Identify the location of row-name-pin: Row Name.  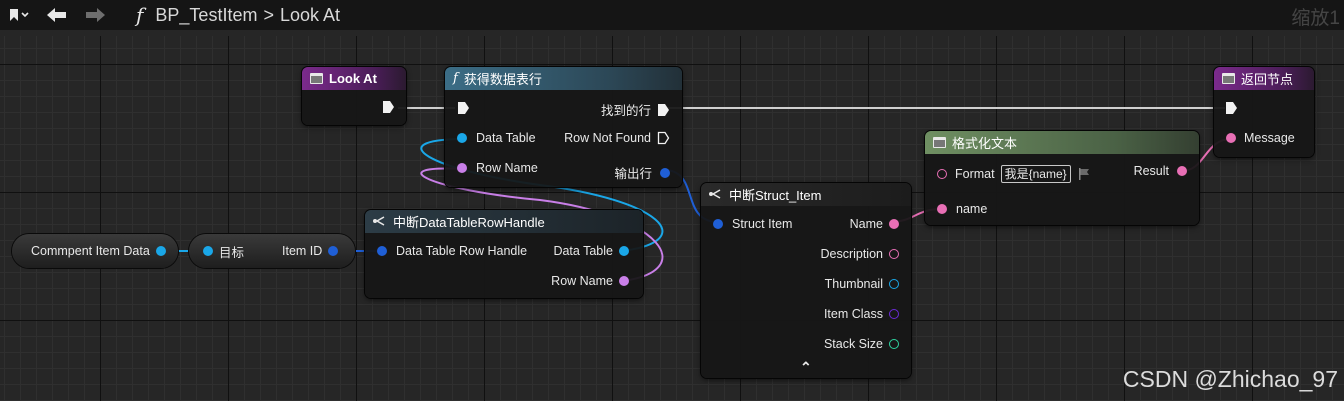
(497, 168).